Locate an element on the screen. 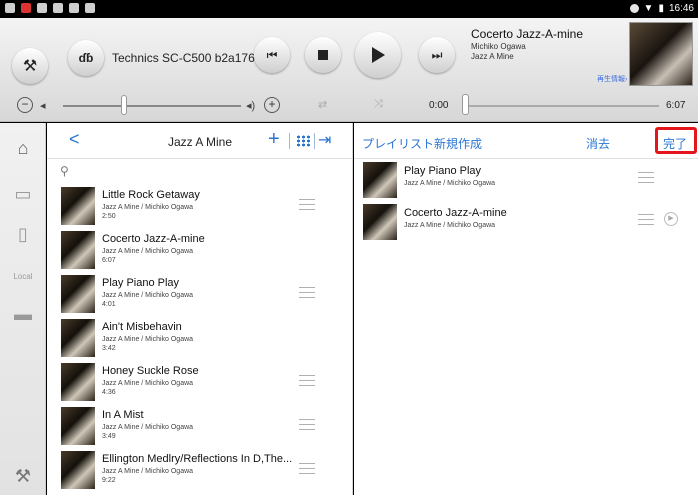 This screenshot has height=495, width=698. volume-slider-handle is located at coordinates (124, 105).